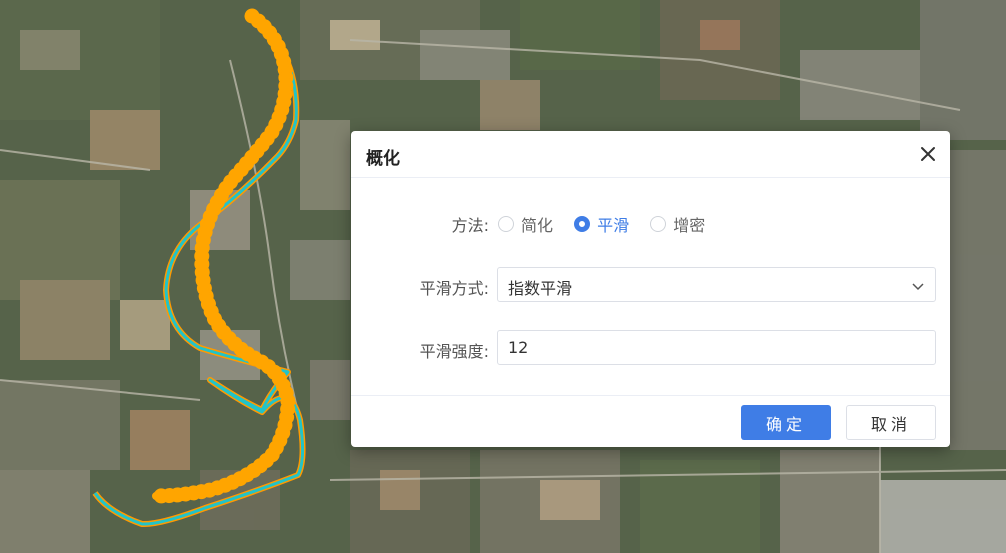  What do you see at coordinates (537, 225) in the screenshot?
I see `radio-label: 简化` at bounding box center [537, 225].